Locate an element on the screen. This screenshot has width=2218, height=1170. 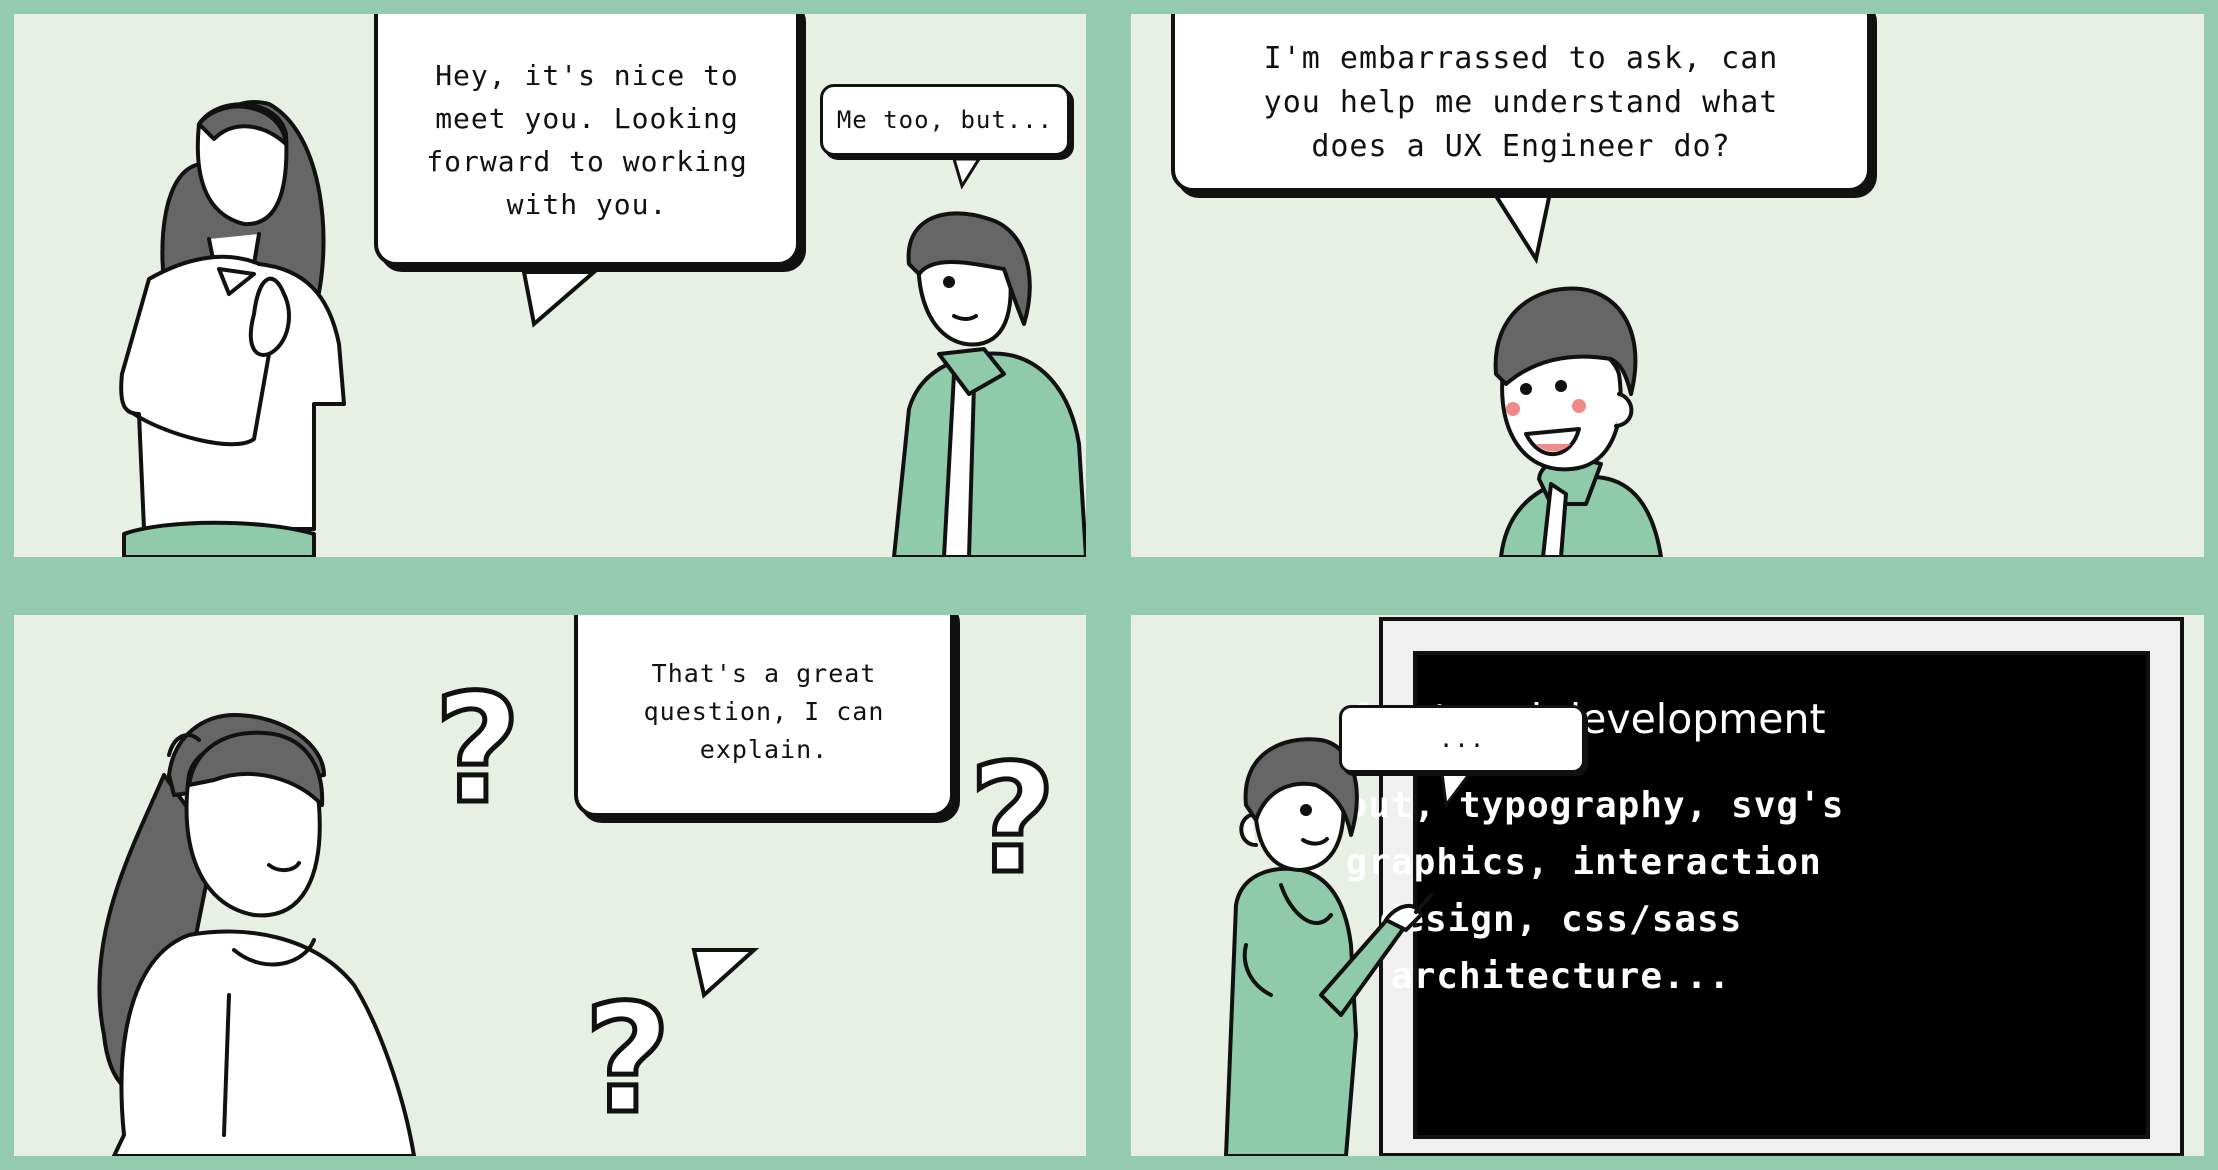
woman-speech-text: That's a great question, I can explain. is located at coordinates (764, 711).